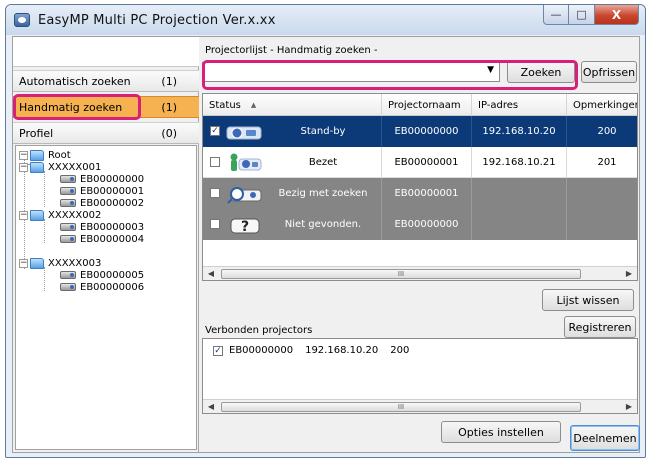 The height and width of the screenshot is (462, 652). What do you see at coordinates (60, 167) in the screenshot?
I see `tree-group: − XXXXX001` at bounding box center [60, 167].